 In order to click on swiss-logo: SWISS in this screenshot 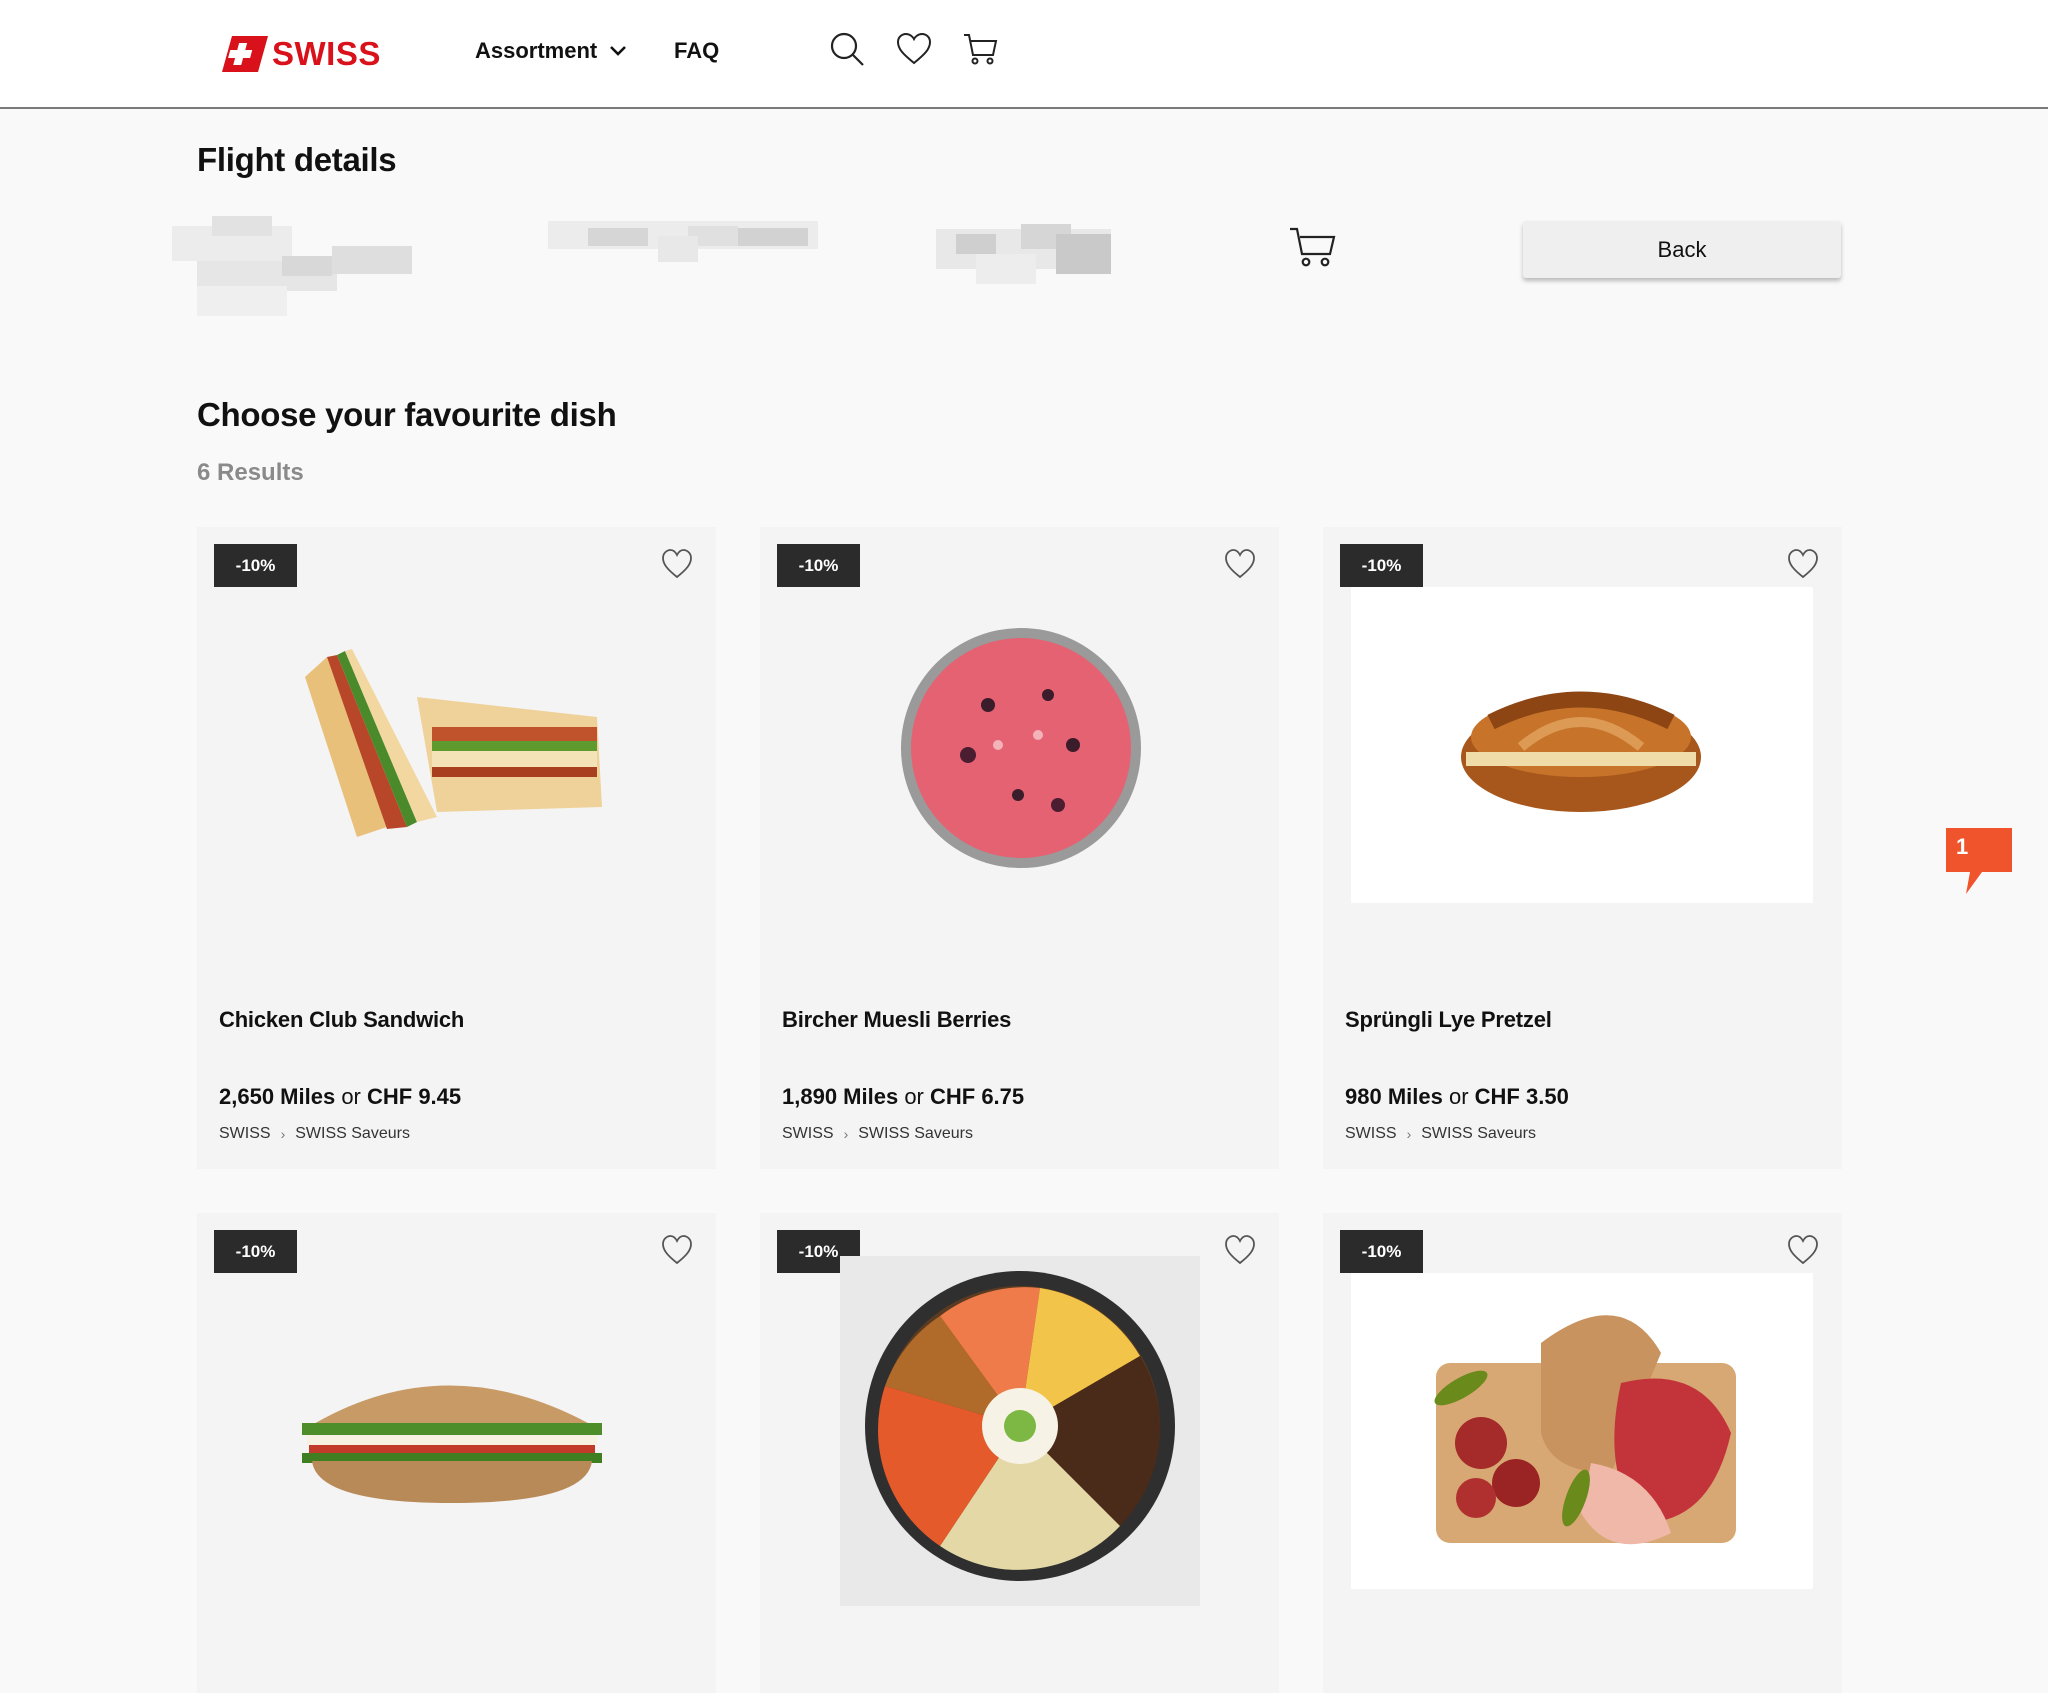, I will do `click(301, 54)`.